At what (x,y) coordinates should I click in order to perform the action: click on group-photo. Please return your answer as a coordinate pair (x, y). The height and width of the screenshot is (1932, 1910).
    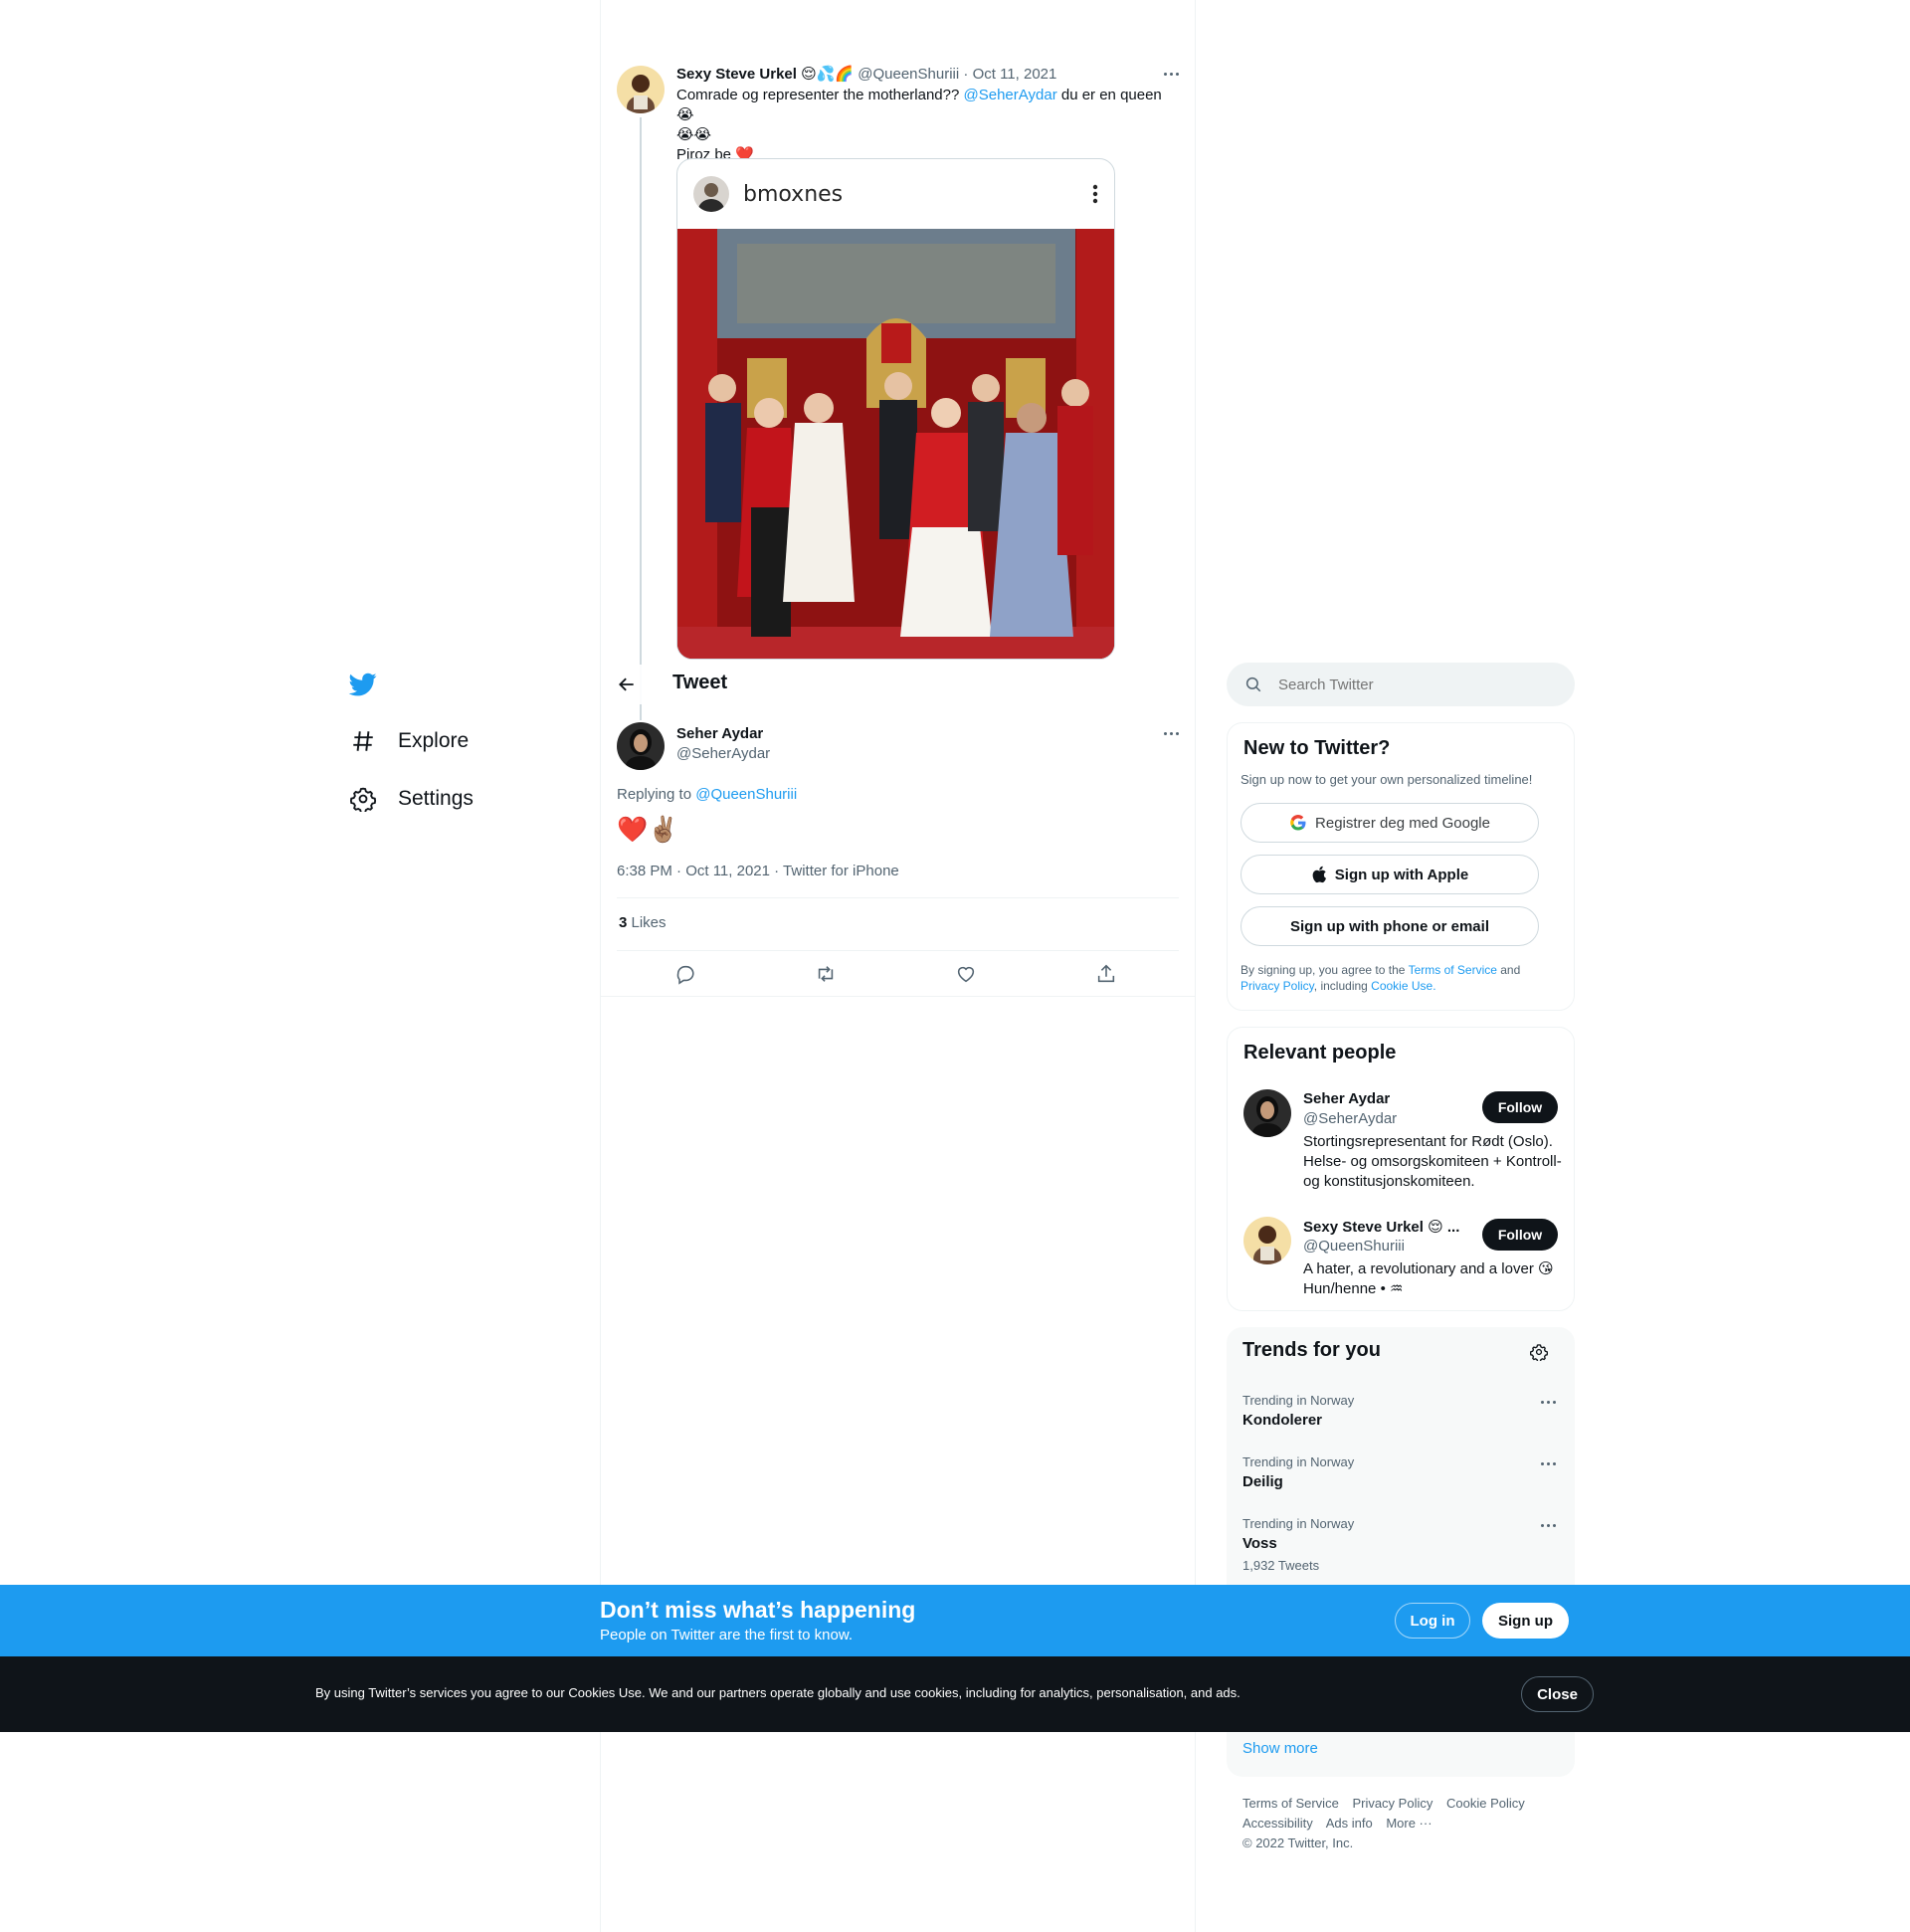
    Looking at the image, I should click on (895, 444).